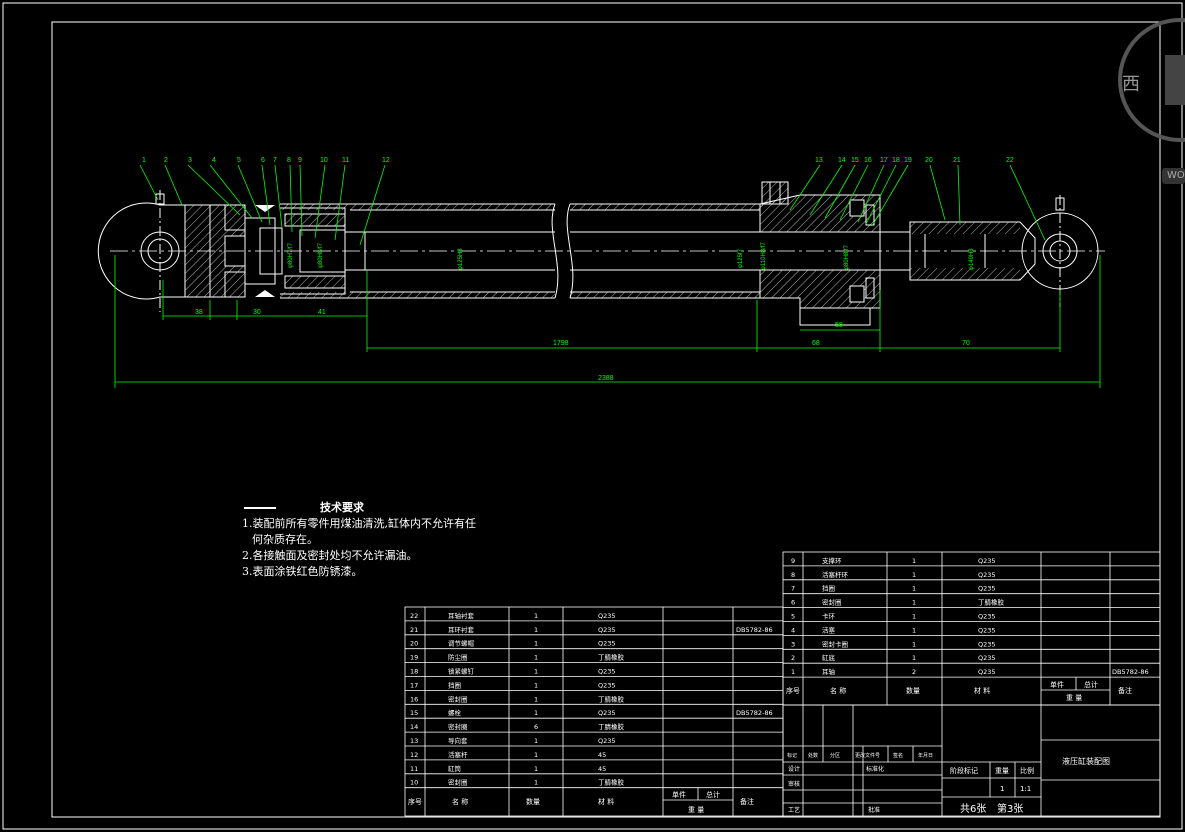 This screenshot has height=832, width=1185. Describe the element at coordinates (829, 657) in the screenshot. I see `bom-cell-name: 缸底` at that location.